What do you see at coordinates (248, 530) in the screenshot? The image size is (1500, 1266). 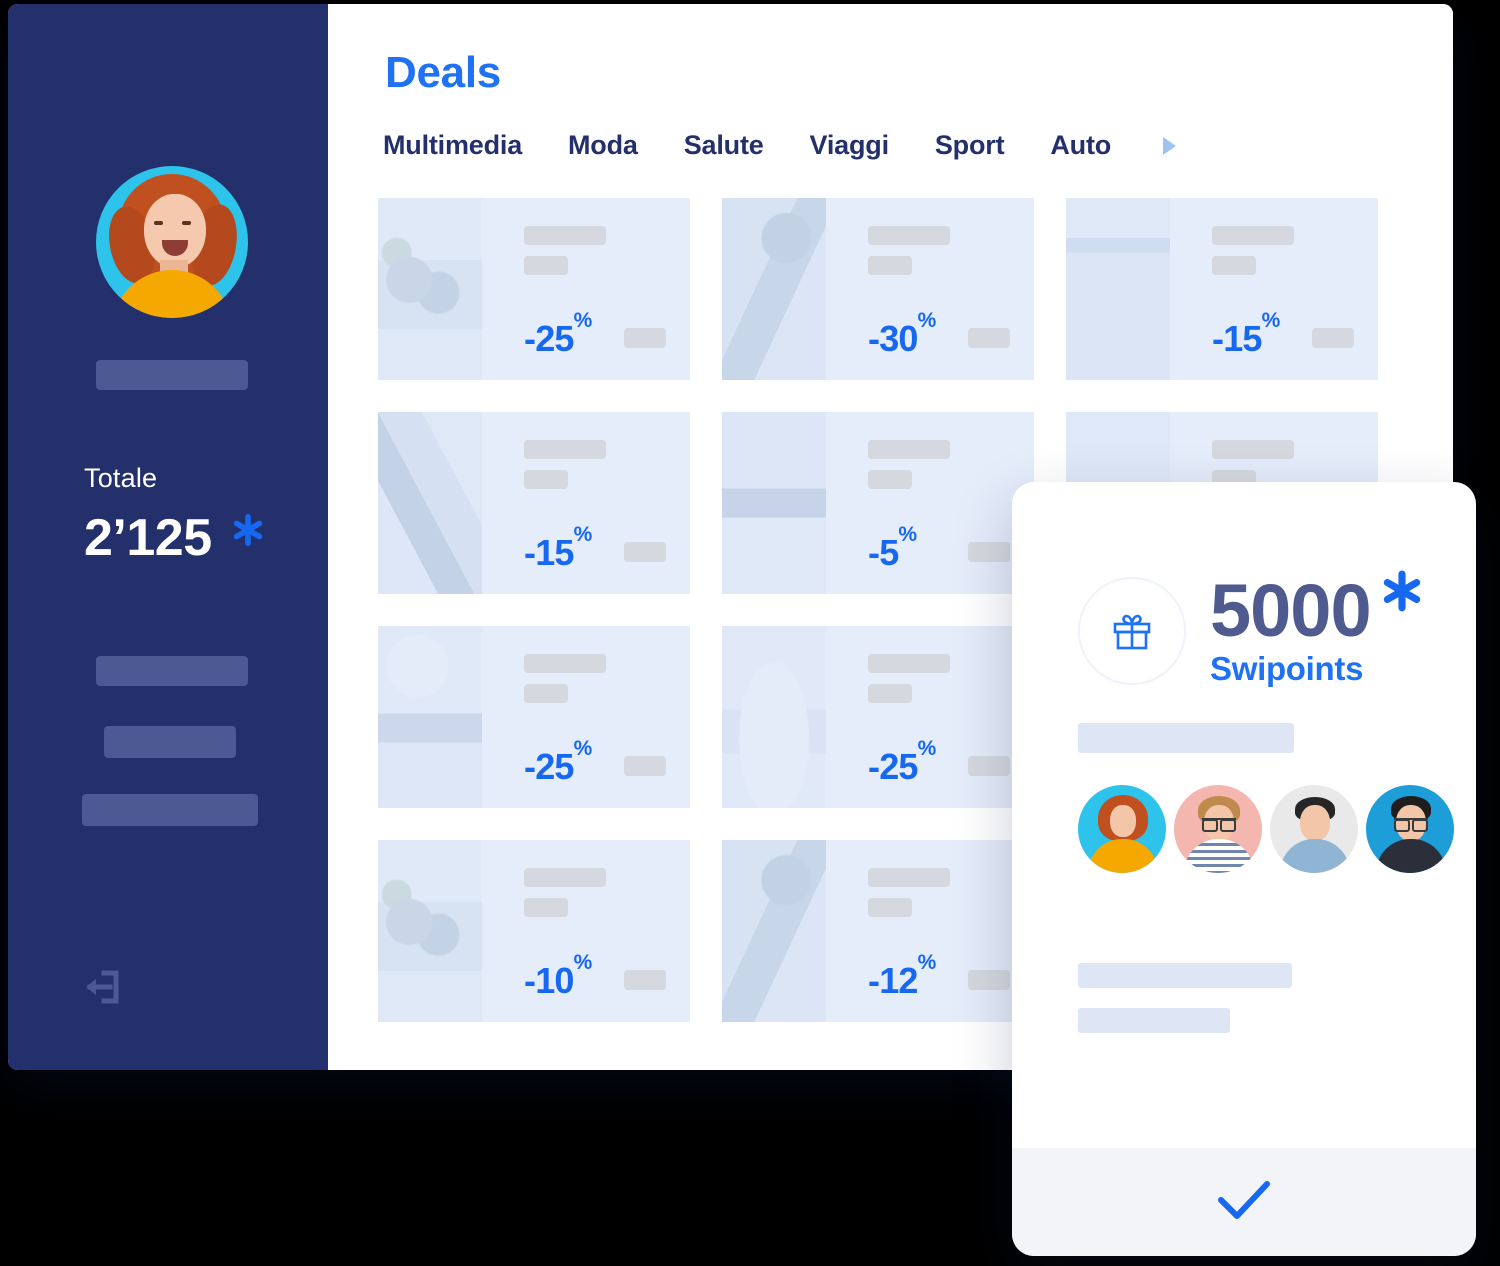 I see `asterisk-icon` at bounding box center [248, 530].